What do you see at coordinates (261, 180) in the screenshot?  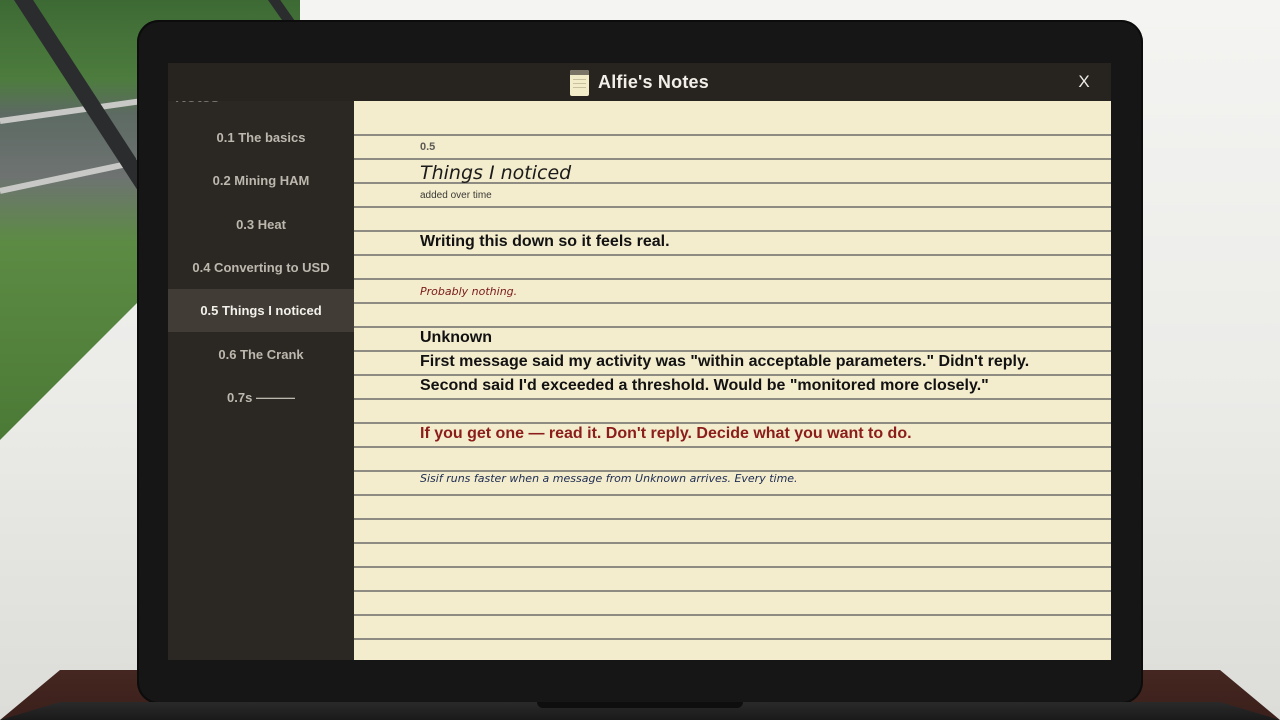 I see `sidebar-item-mining-ham: 0.2 Mining HAM` at bounding box center [261, 180].